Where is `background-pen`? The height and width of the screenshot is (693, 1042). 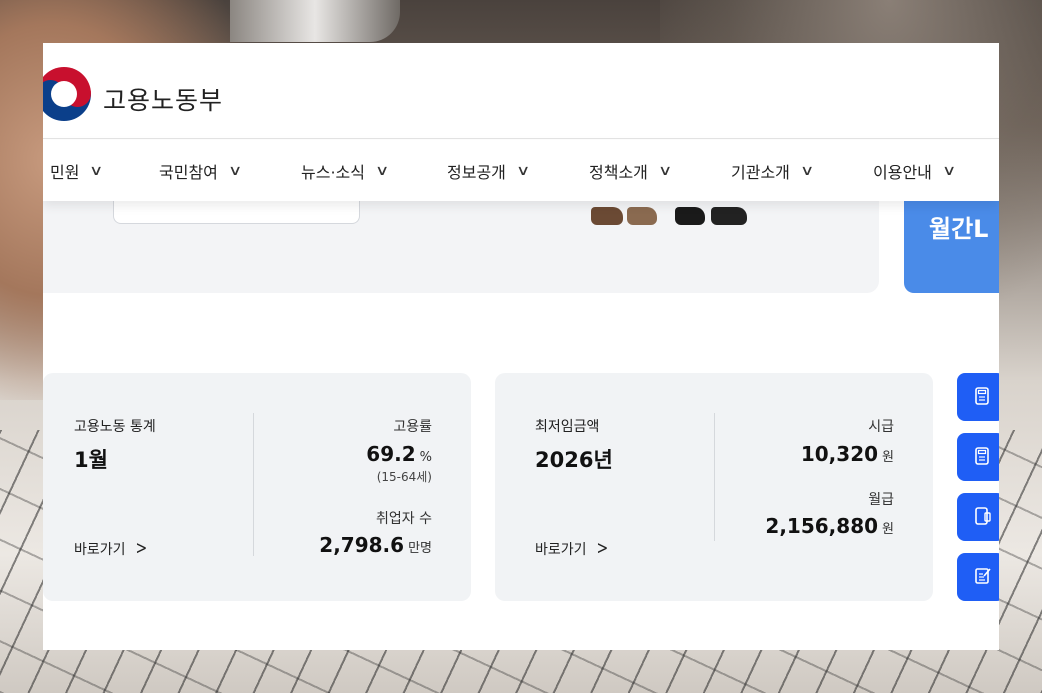 background-pen is located at coordinates (315, 21).